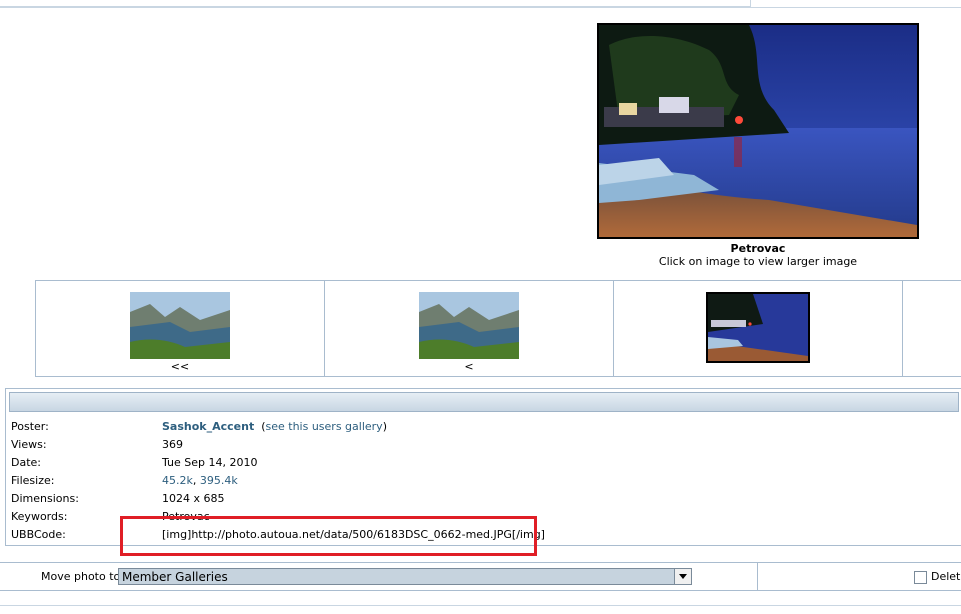 The height and width of the screenshot is (614, 961). Describe the element at coordinates (946, 576) in the screenshot. I see `delete-label: Delete` at that location.